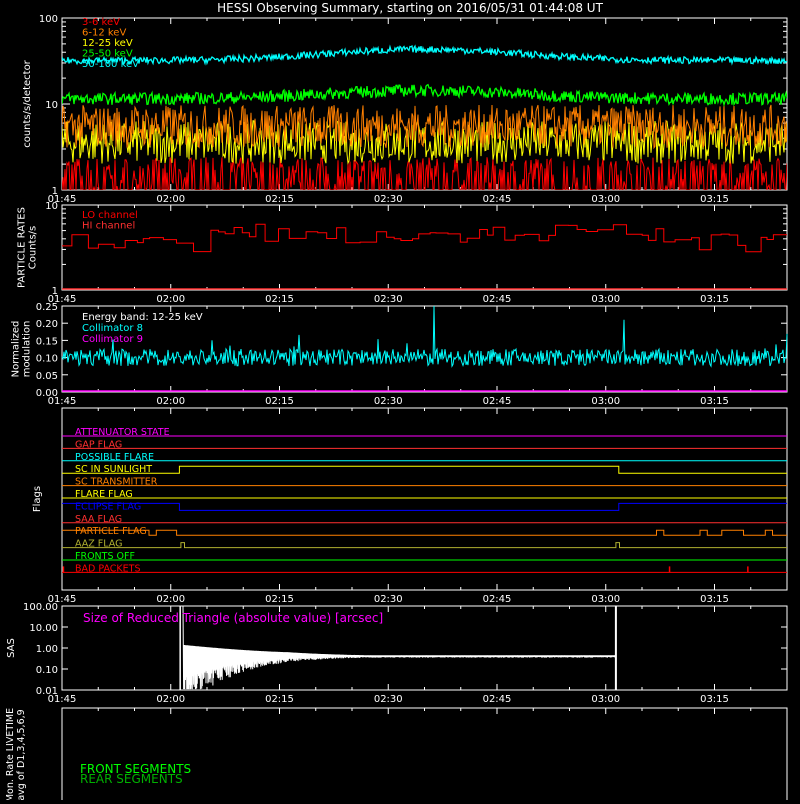  I want to click on legend-entry: 50-100 keV, so click(110, 64).